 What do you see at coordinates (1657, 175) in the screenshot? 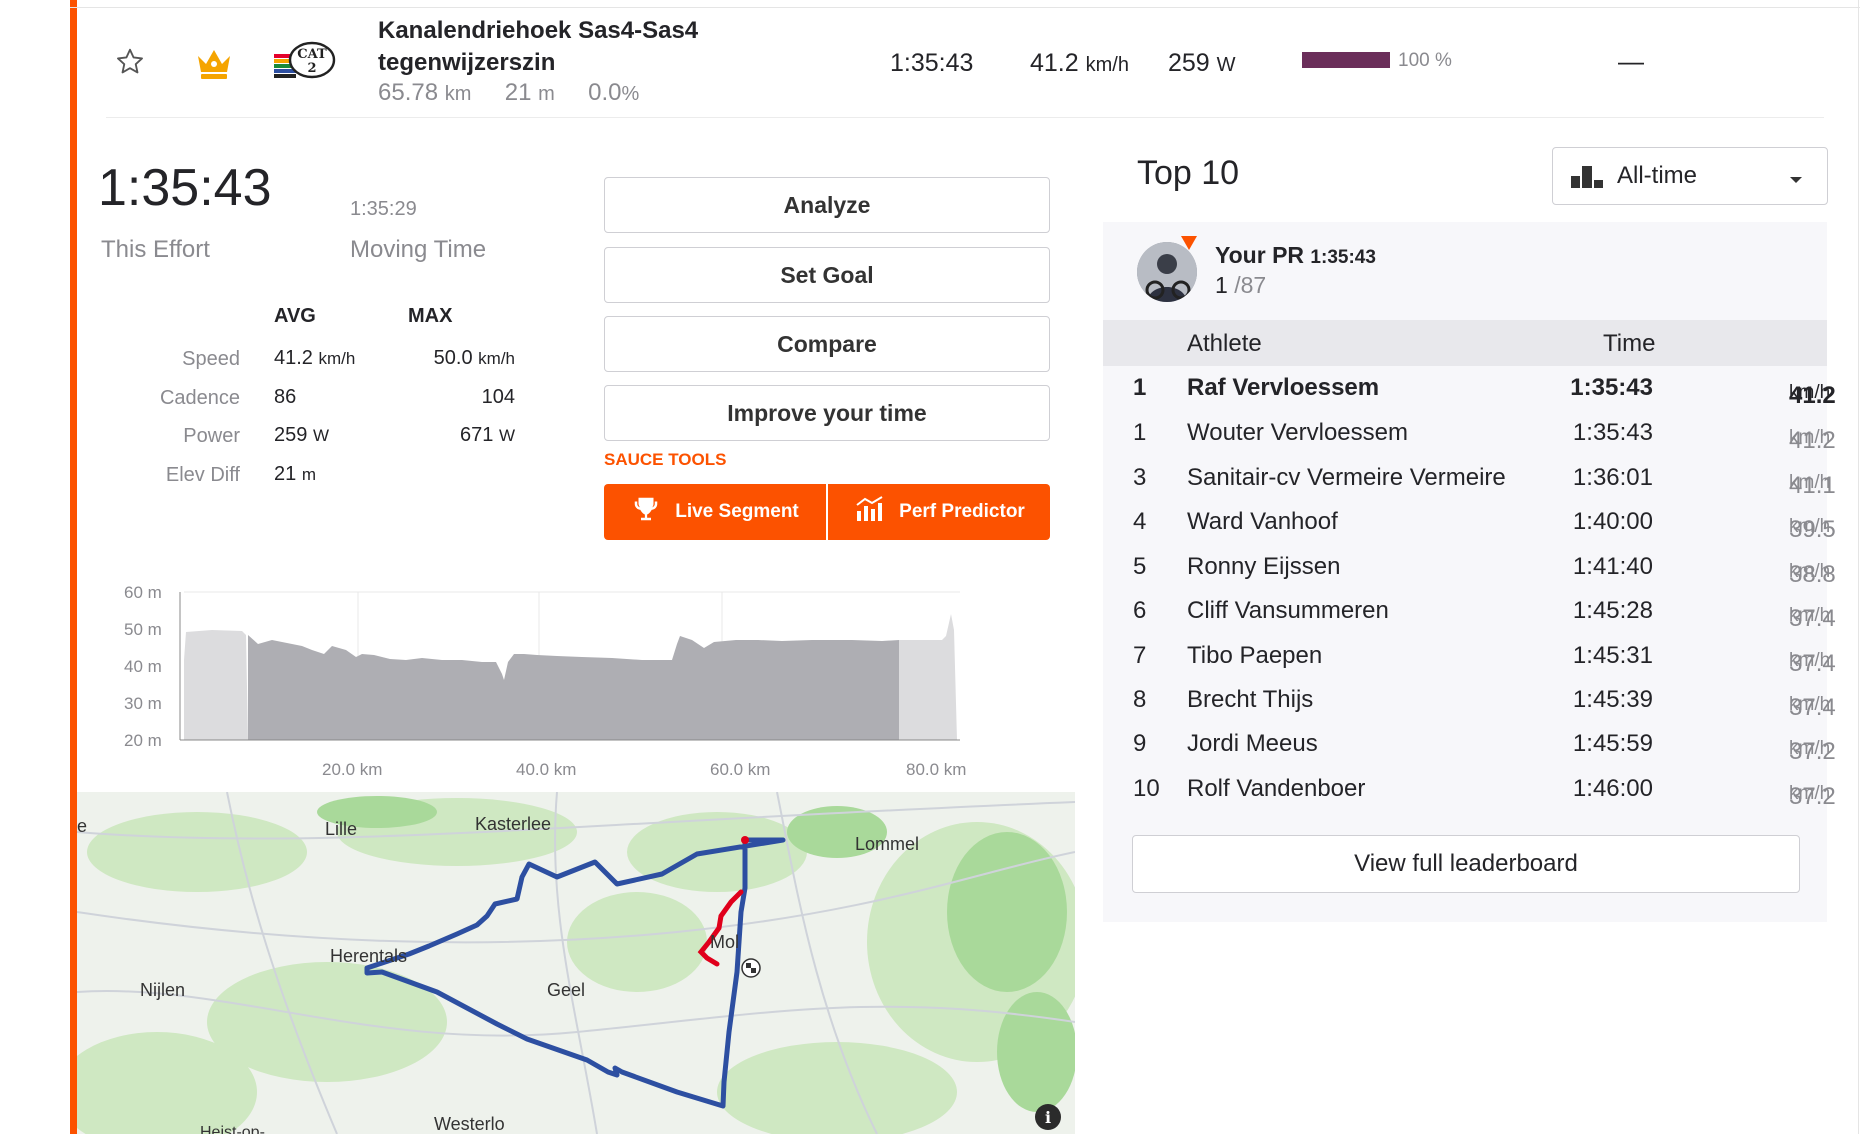
I see `filter-selected: All-time` at bounding box center [1657, 175].